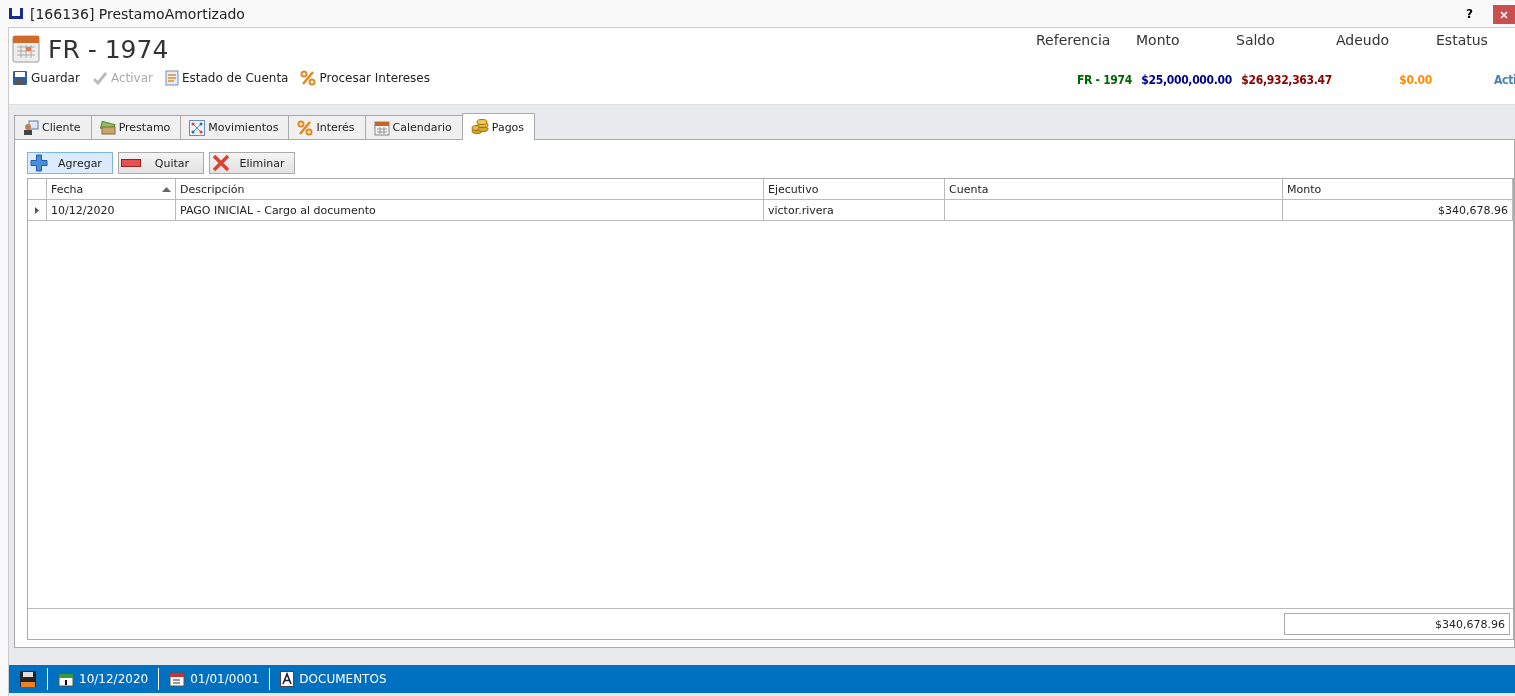 This screenshot has height=696, width=1515. Describe the element at coordinates (498, 126) in the screenshot. I see `tab: Pagos` at that location.